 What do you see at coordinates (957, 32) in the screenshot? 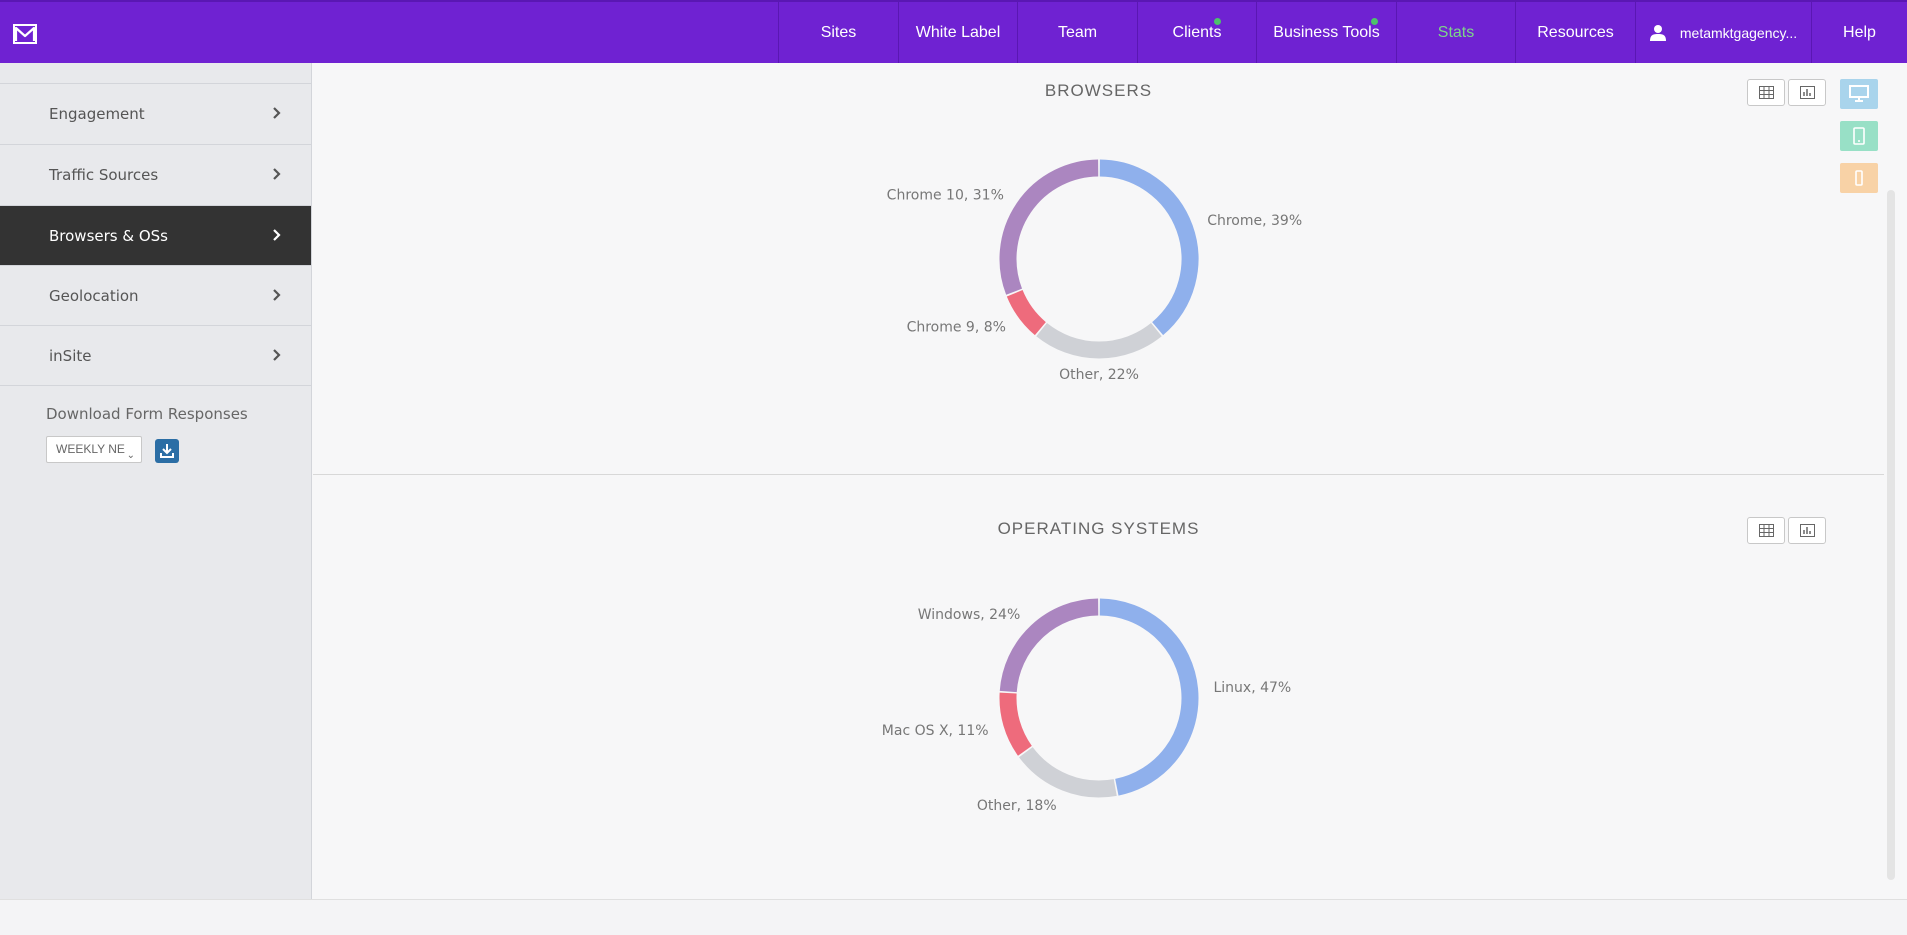
I see `nav-white-label: White Label` at bounding box center [957, 32].